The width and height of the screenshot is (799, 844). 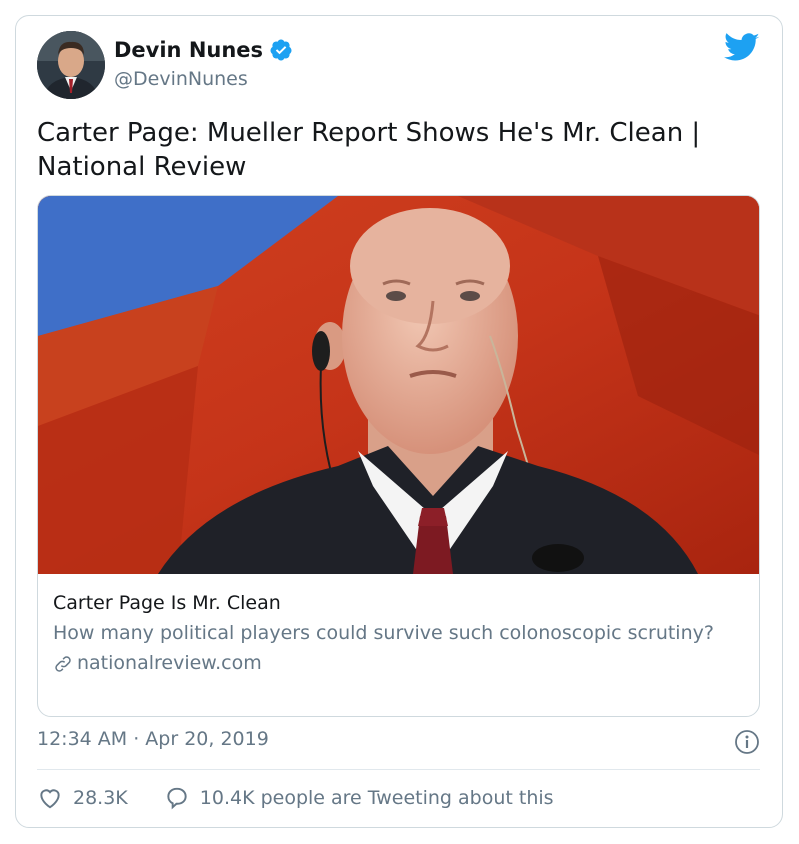 I want to click on author-handle: @DevinNunes, so click(x=181, y=79).